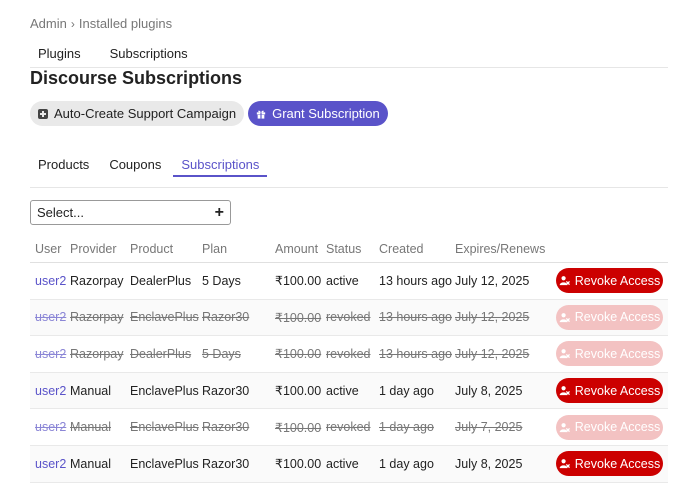  I want to click on column-header-expires: Expires/Renews, so click(500, 249).